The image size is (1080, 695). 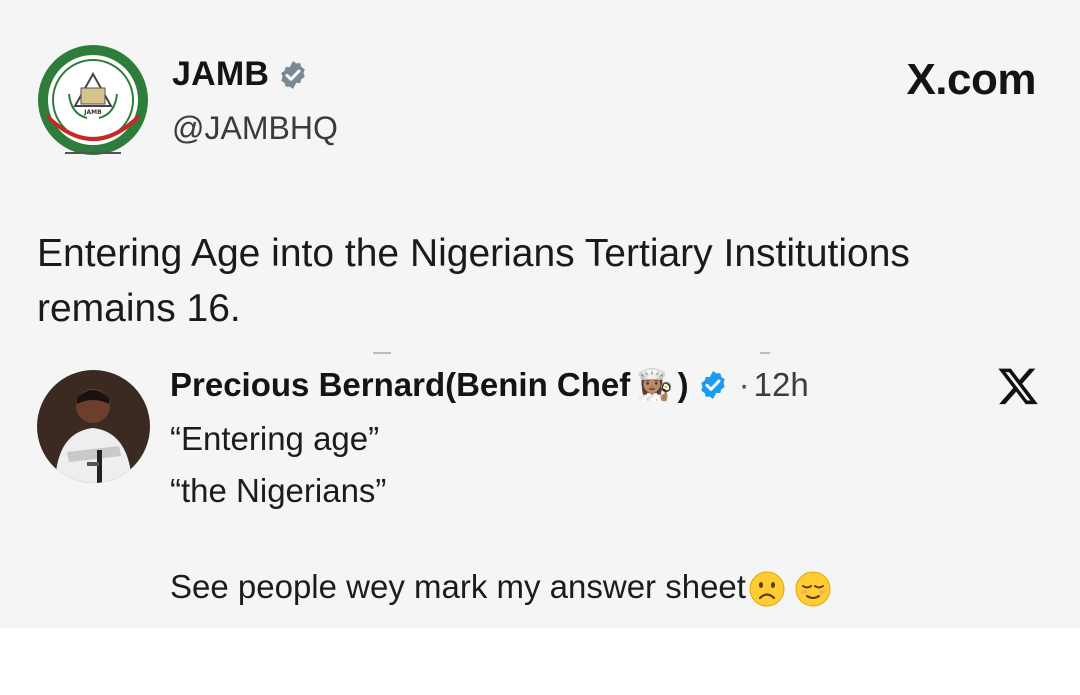 I want to click on reply-timestamp: 12h, so click(x=781, y=385).